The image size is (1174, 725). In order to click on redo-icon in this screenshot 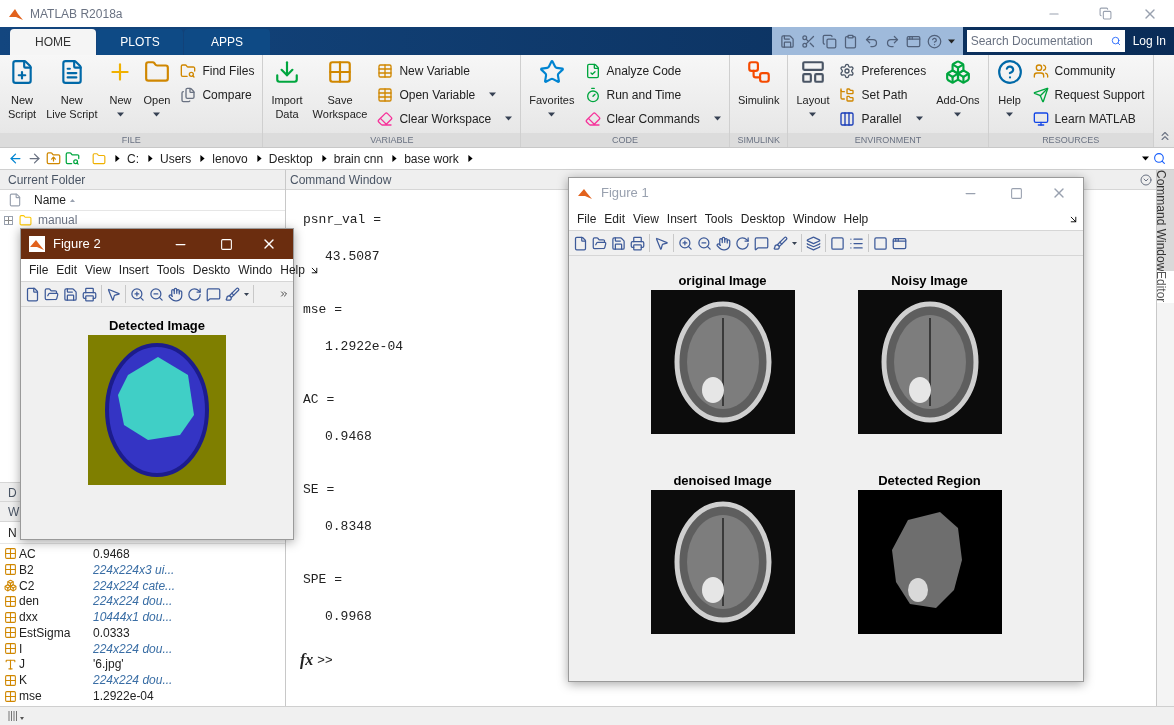, I will do `click(892, 41)`.